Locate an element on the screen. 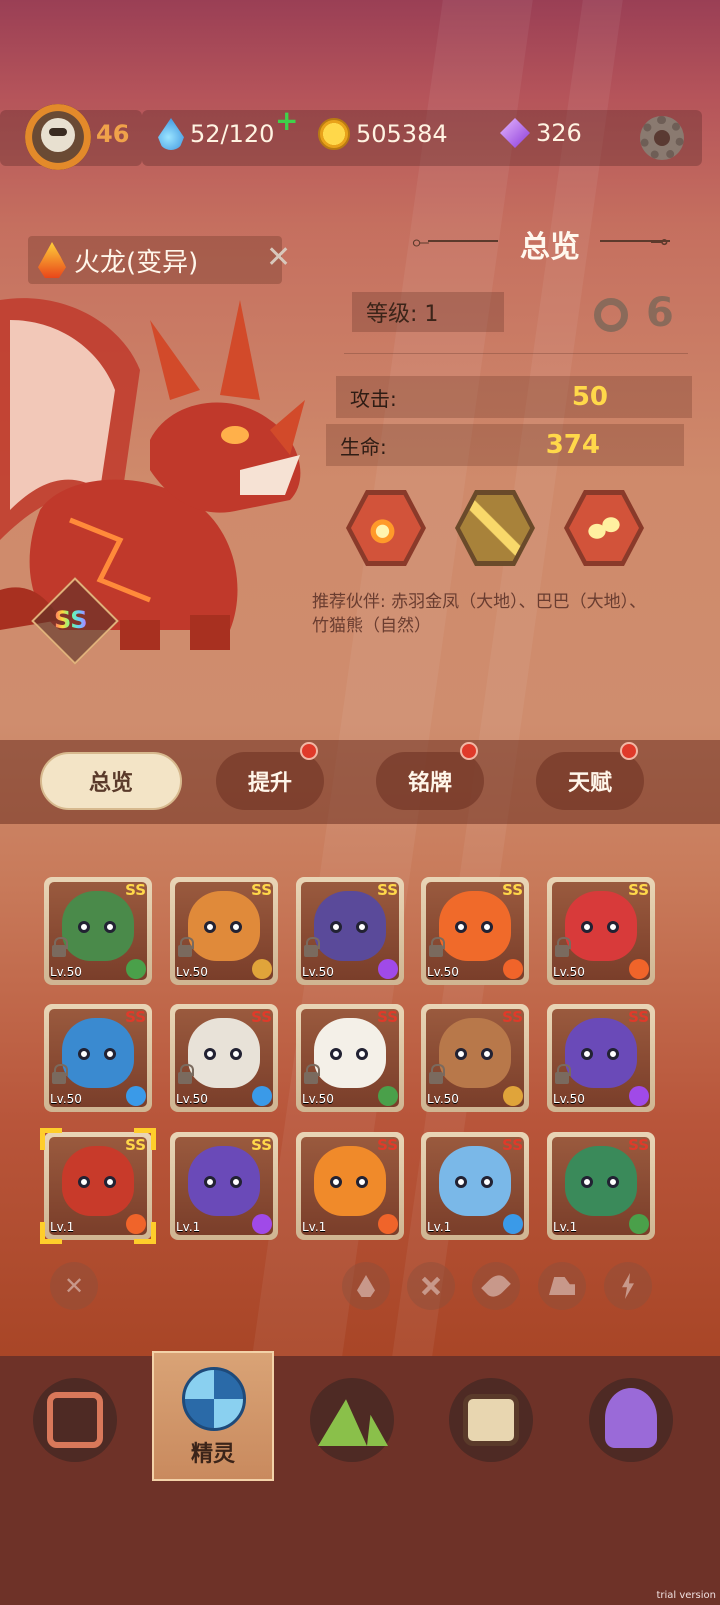 Image resolution: width=720 pixels, height=1605 pixels. pet-level: 等级: 1 is located at coordinates (428, 312).